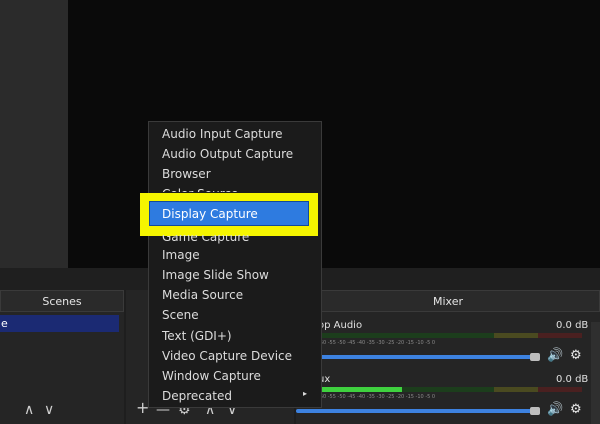 The image size is (600, 424). What do you see at coordinates (222, 134) in the screenshot?
I see `menu-item-audio-input-capture: Audio Input Capture` at bounding box center [222, 134].